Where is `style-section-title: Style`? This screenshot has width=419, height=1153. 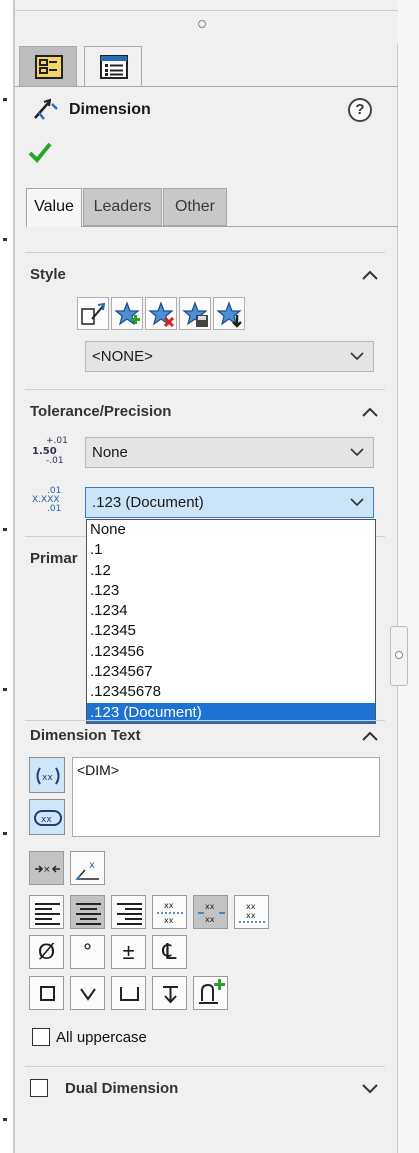
style-section-title: Style is located at coordinates (48, 274).